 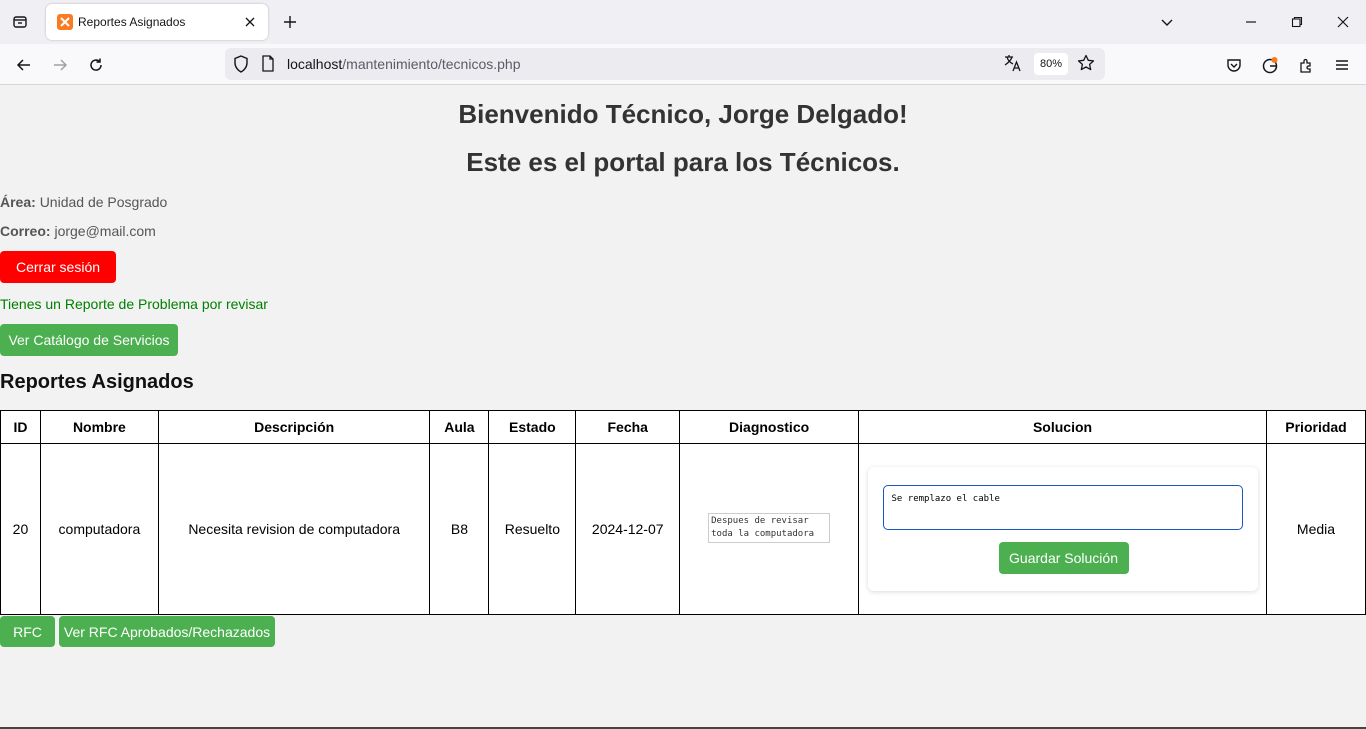 I want to click on email-value: jorge@mail.com, so click(x=105, y=231).